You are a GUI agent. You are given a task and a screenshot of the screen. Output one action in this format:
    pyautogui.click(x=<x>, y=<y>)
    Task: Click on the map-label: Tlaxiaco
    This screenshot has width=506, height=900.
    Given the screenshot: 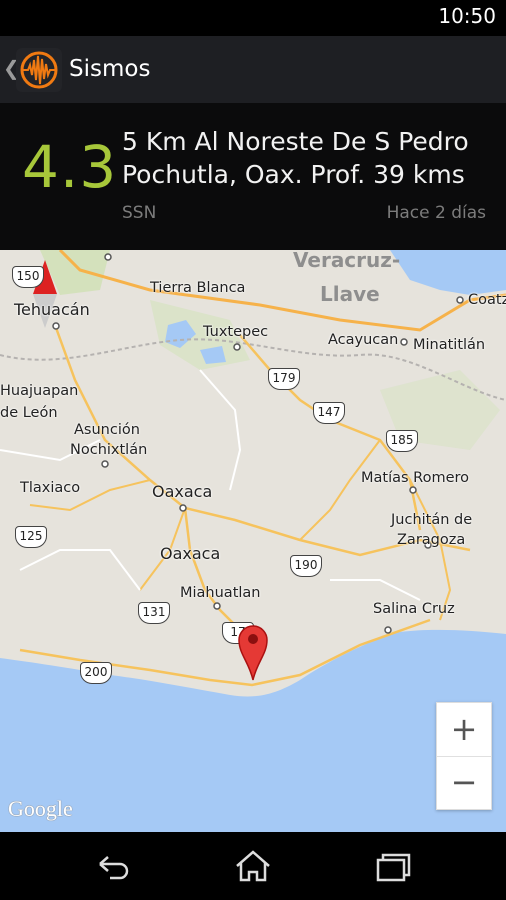 What is the action you would take?
    pyautogui.click(x=50, y=488)
    